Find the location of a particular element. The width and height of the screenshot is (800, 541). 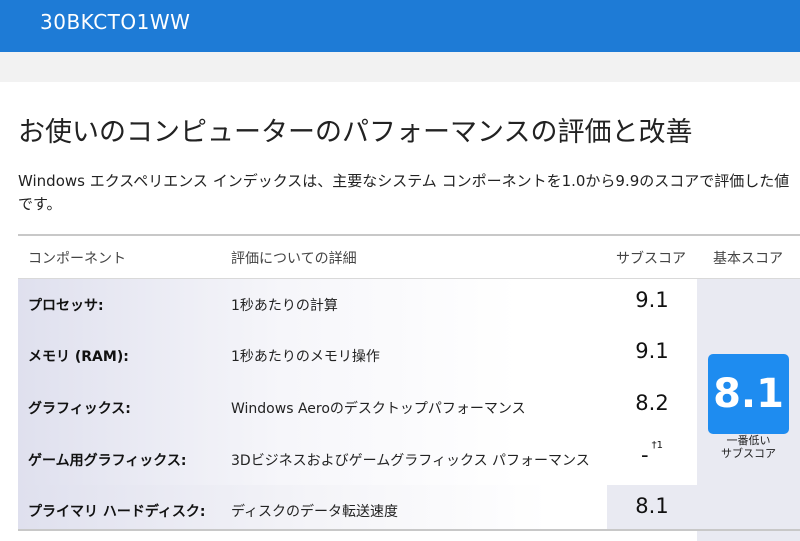

component-label: プロセッサ: is located at coordinates (66, 306).